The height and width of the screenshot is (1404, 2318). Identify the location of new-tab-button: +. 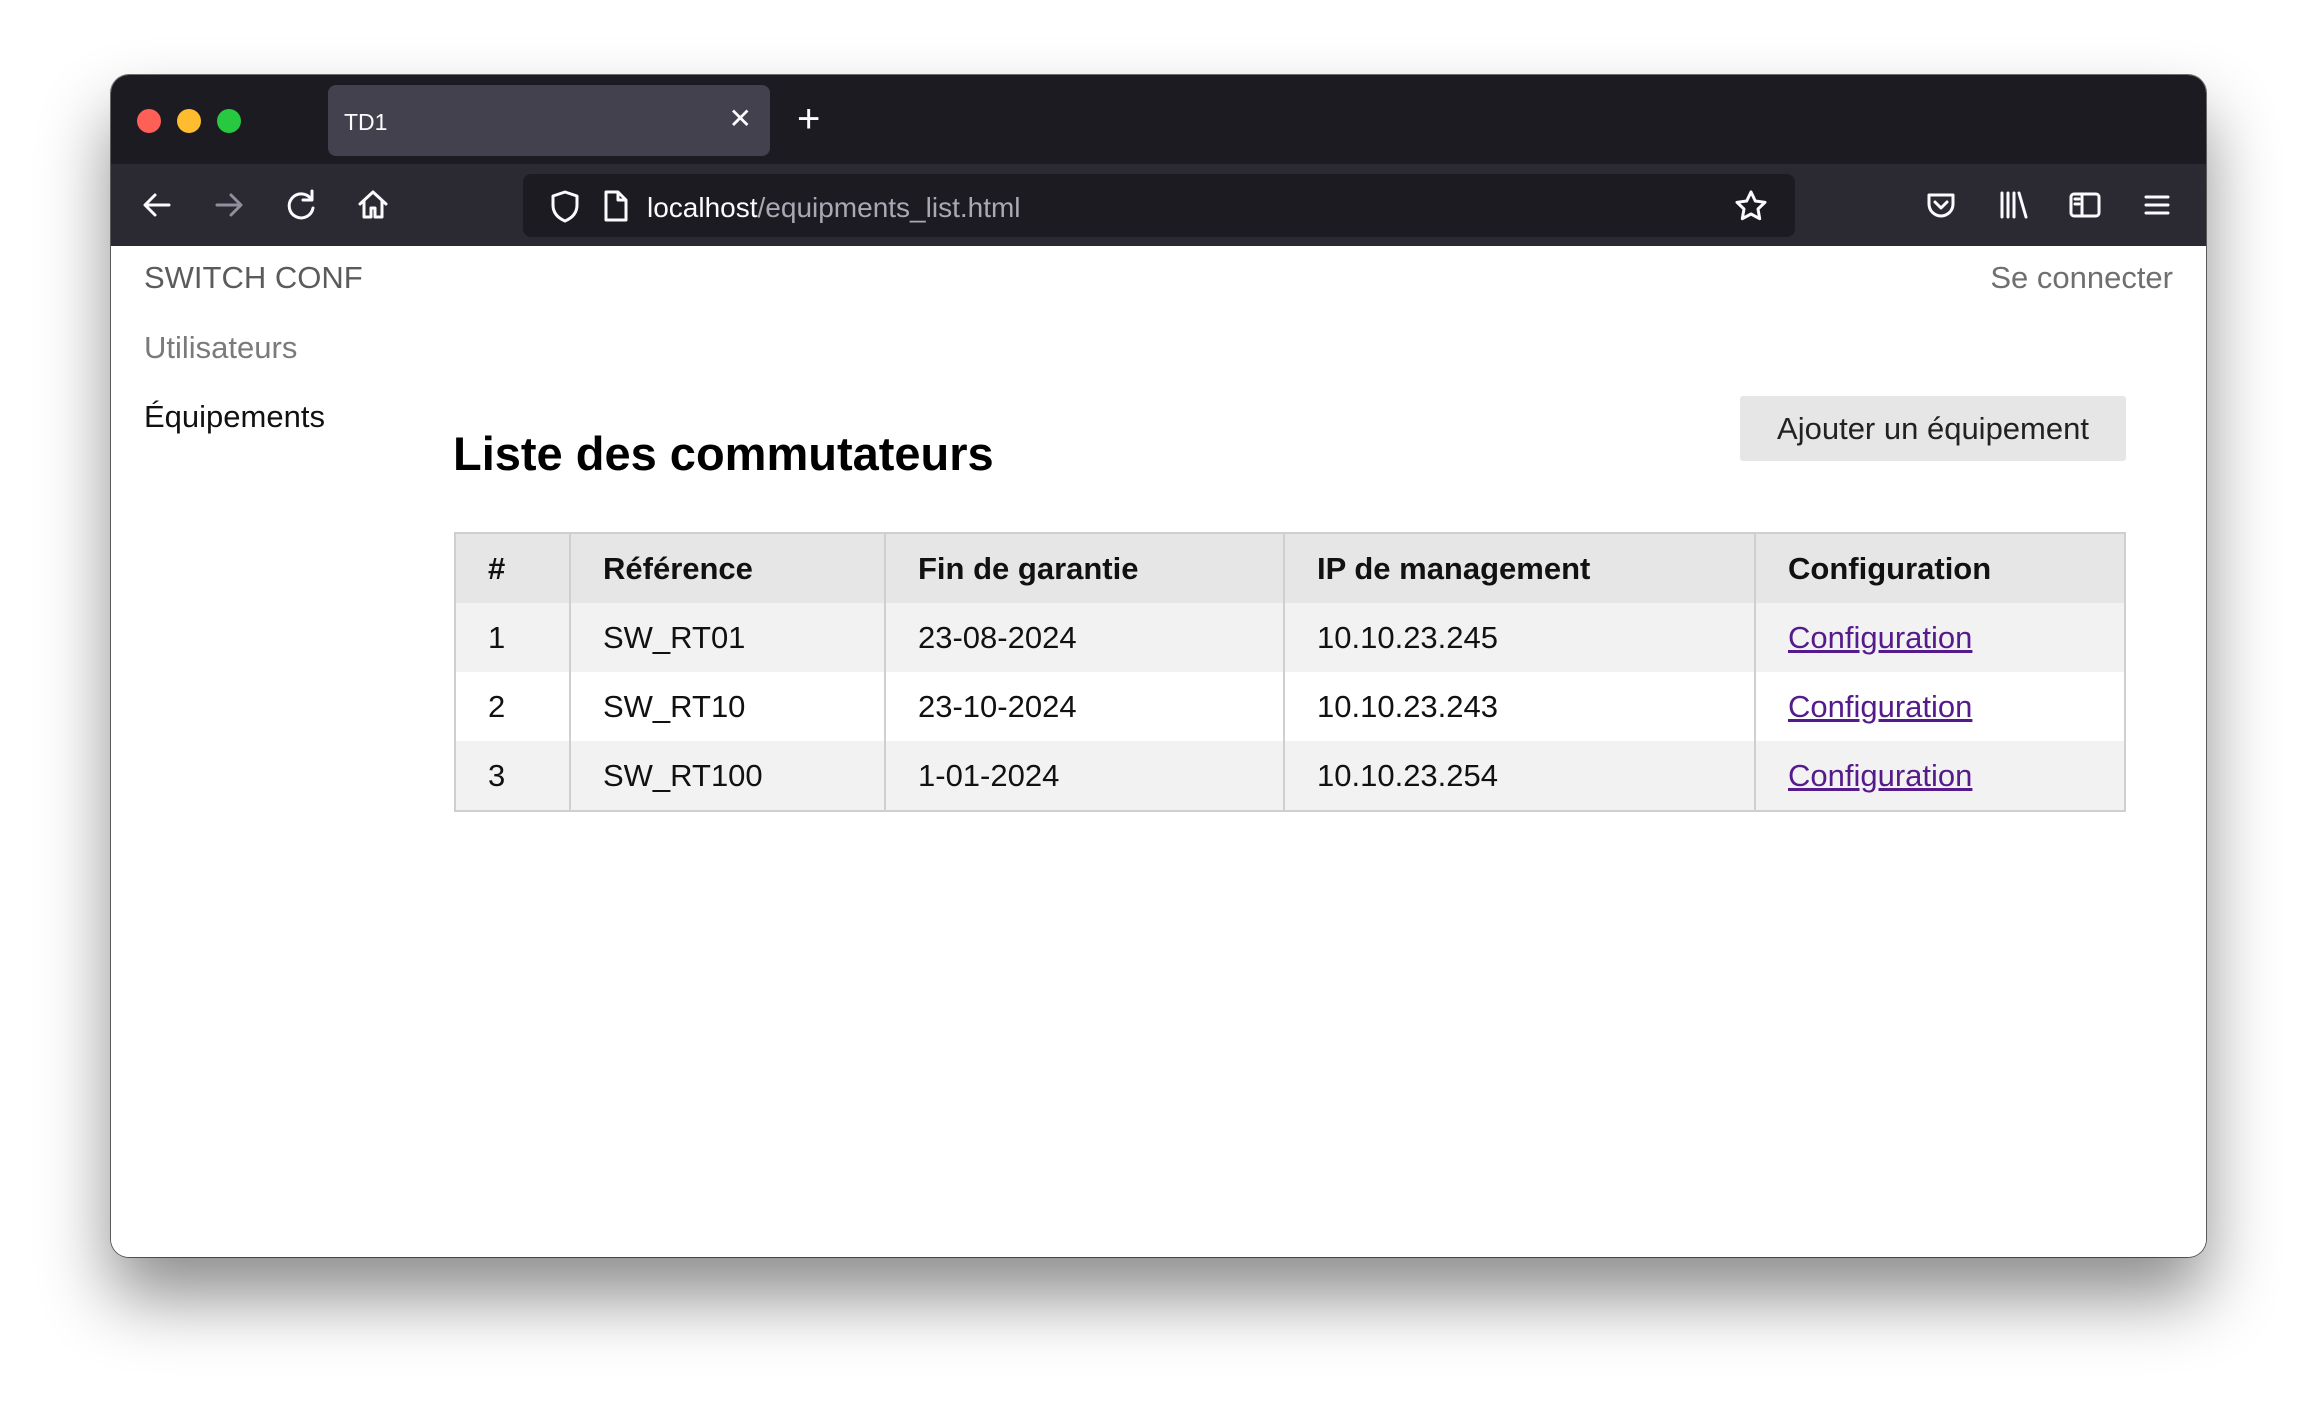
(808, 119).